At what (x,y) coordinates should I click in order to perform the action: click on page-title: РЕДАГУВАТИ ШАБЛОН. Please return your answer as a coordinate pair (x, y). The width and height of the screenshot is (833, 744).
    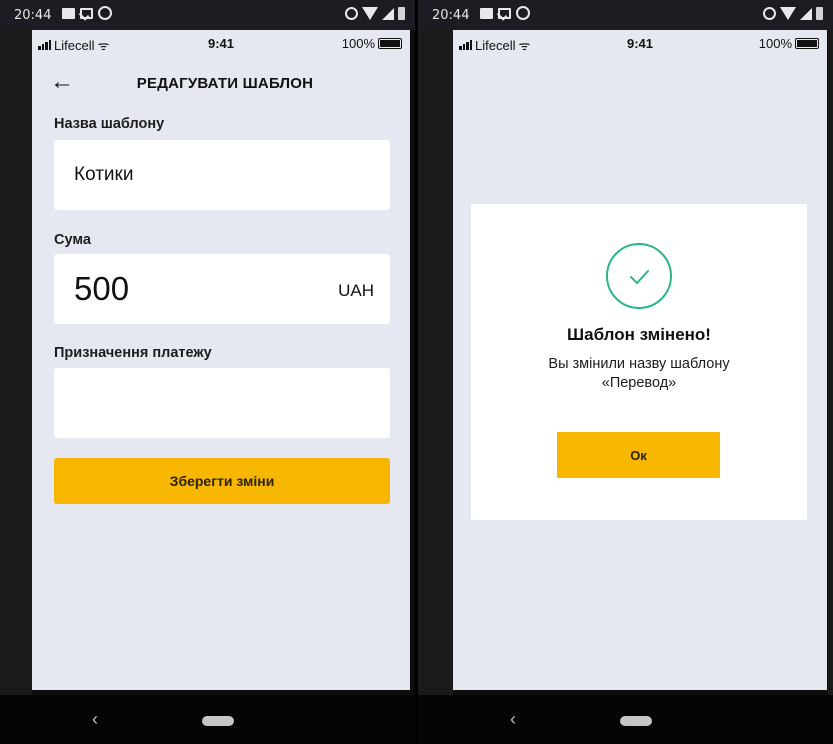
    Looking at the image, I should click on (225, 83).